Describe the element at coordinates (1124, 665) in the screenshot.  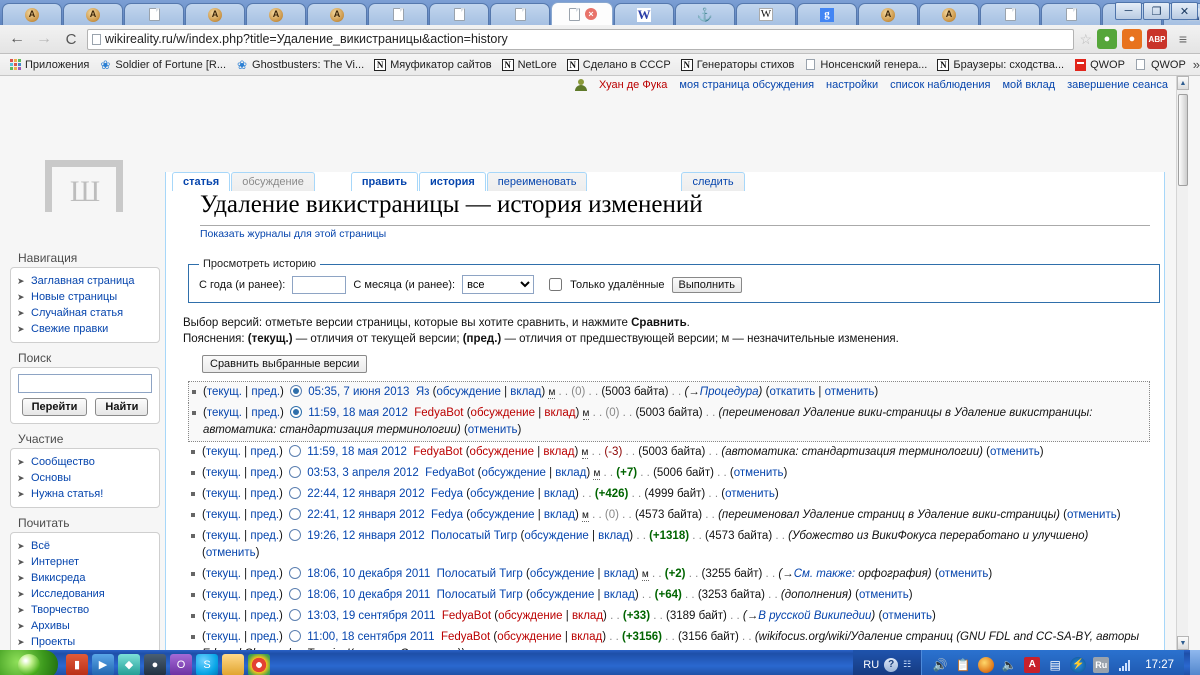
I see `signal-icon` at that location.